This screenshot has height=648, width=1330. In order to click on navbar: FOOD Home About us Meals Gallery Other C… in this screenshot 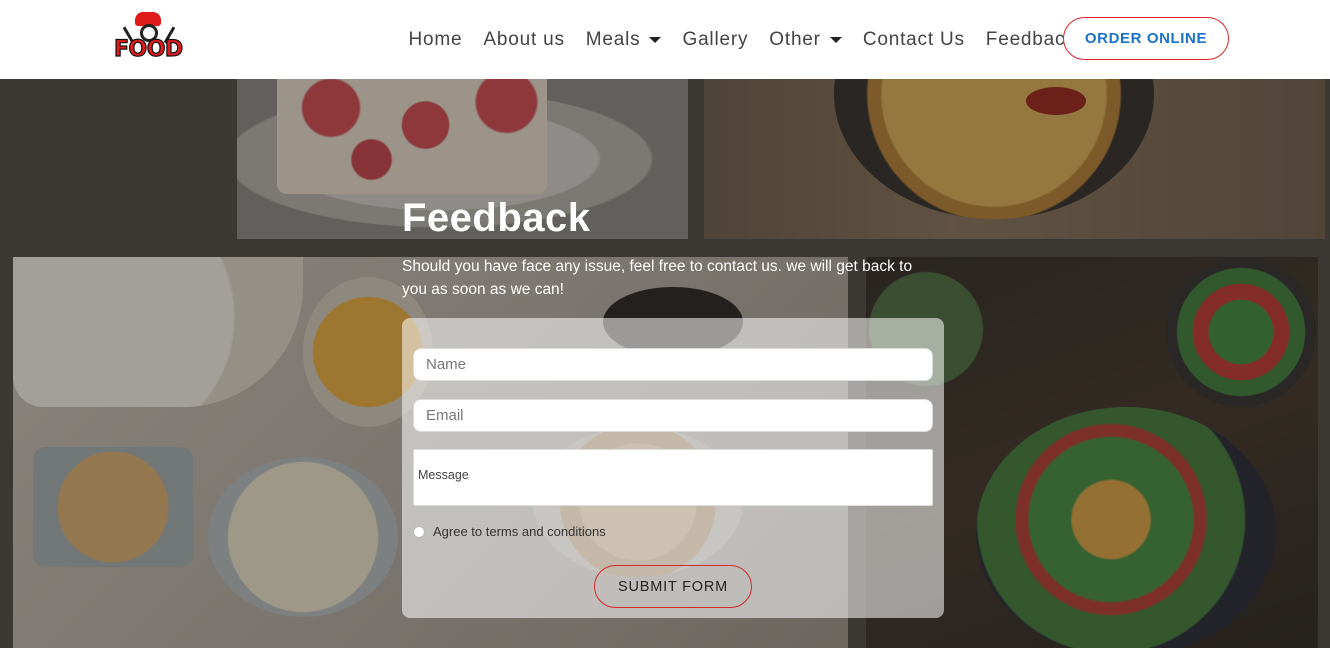, I will do `click(665, 39)`.